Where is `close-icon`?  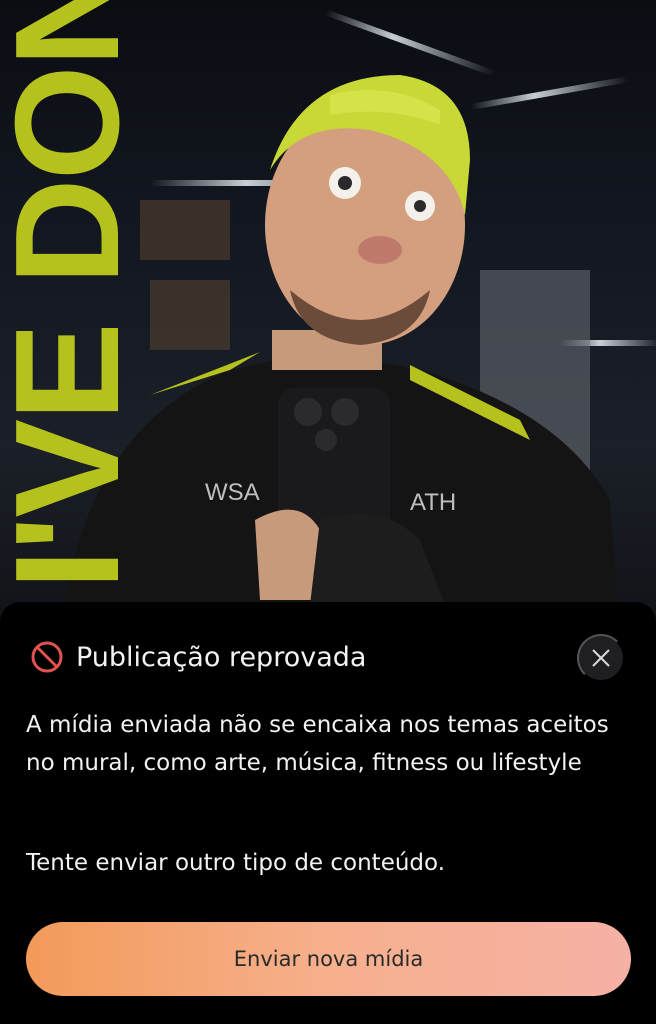 close-icon is located at coordinates (601, 658).